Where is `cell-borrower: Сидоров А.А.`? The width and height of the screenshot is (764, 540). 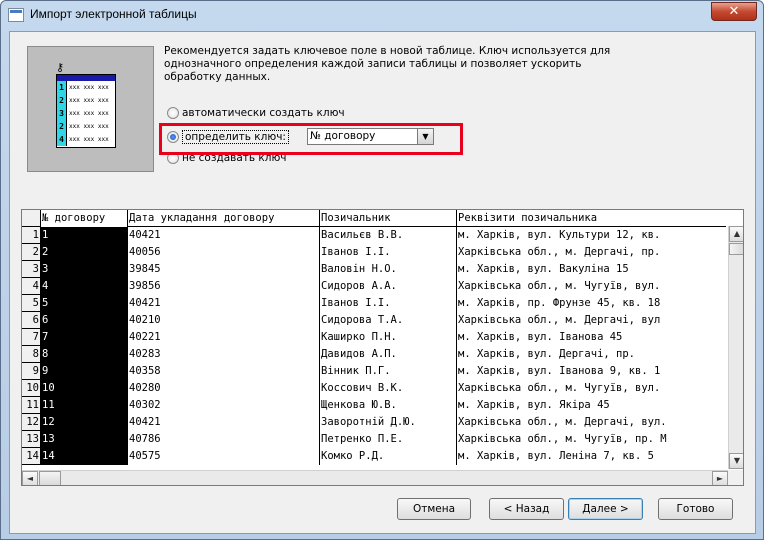
cell-borrower: Сидоров А.А. is located at coordinates (388, 286).